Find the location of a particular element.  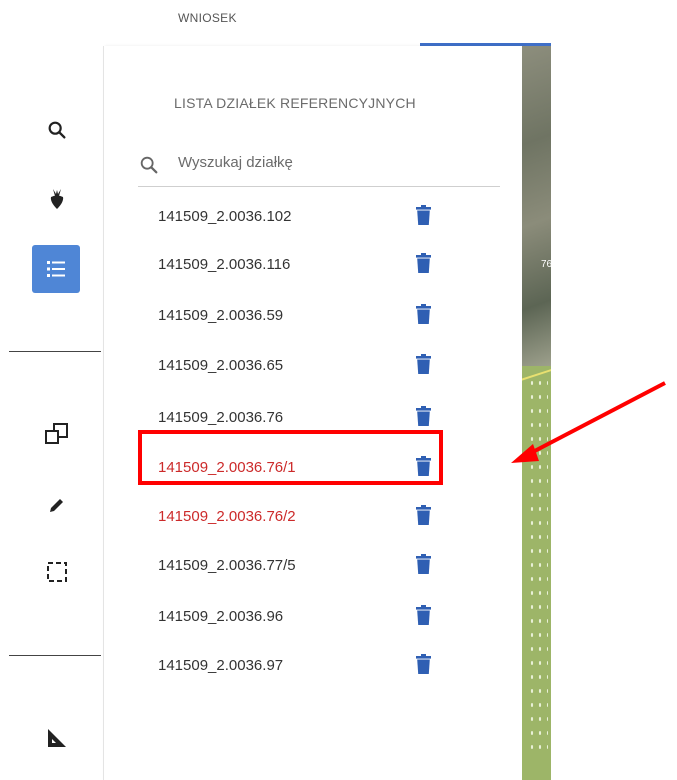

parcel-id: 141509_2.0036.97 is located at coordinates (220, 665).